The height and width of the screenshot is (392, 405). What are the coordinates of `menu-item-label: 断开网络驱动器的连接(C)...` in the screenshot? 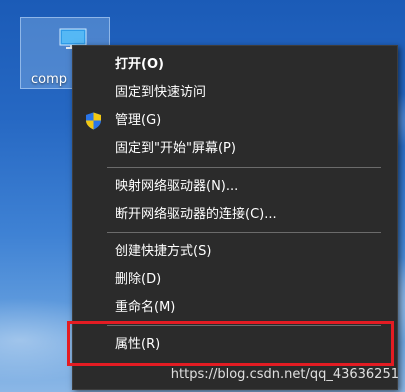 It's located at (196, 214).